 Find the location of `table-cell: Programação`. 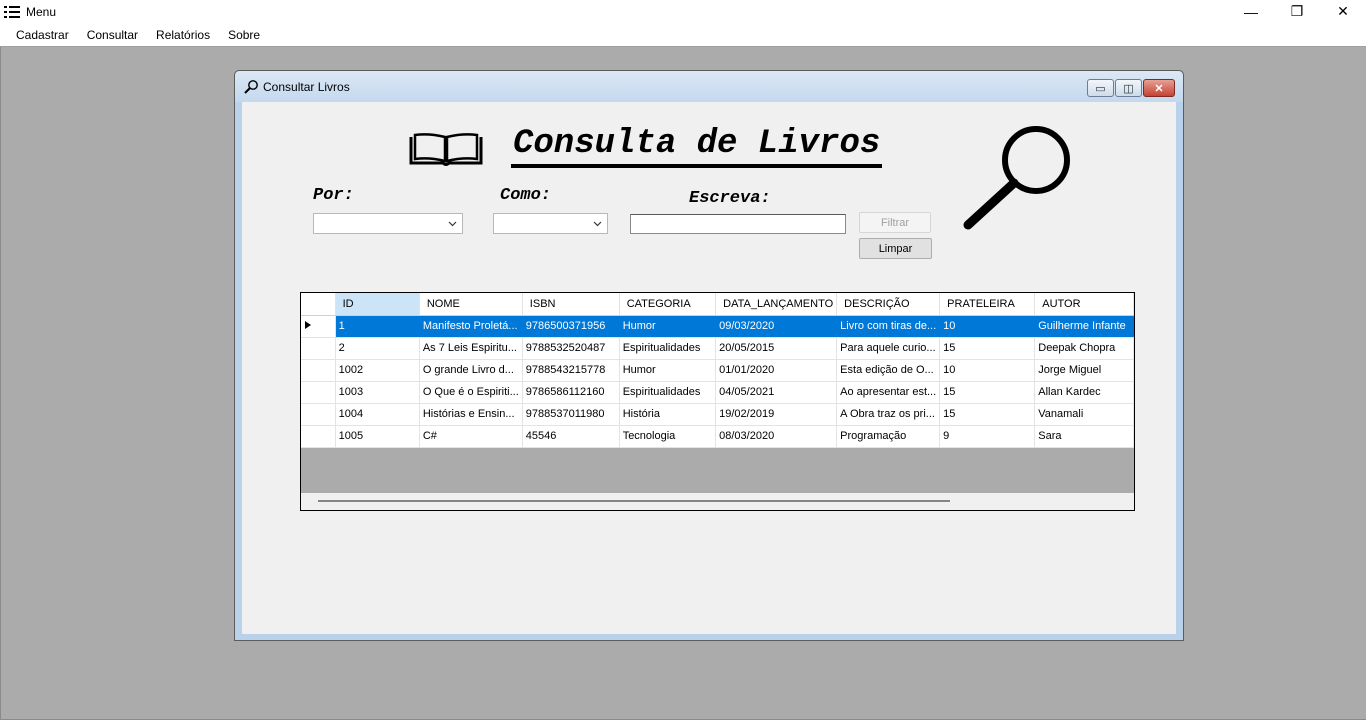

table-cell: Programação is located at coordinates (888, 436).